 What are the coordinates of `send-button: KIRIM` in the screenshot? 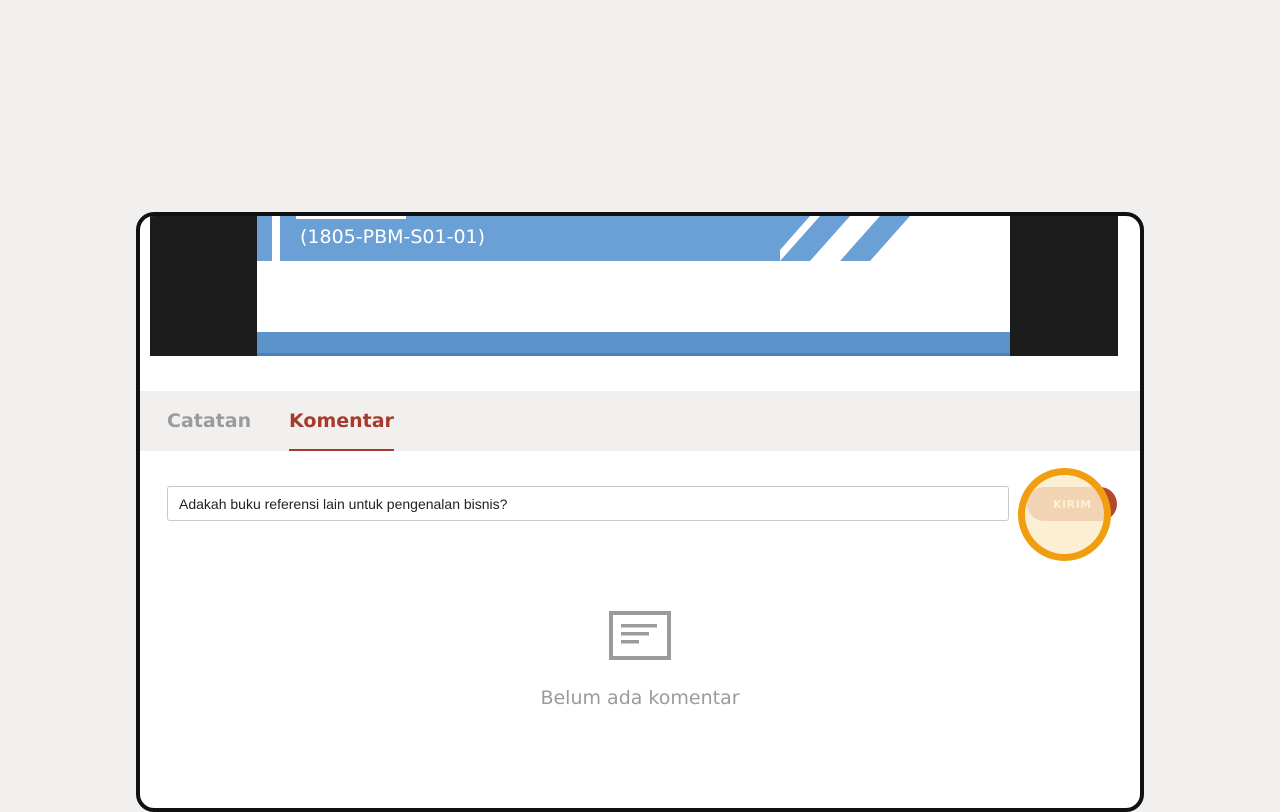 It's located at (1072, 504).